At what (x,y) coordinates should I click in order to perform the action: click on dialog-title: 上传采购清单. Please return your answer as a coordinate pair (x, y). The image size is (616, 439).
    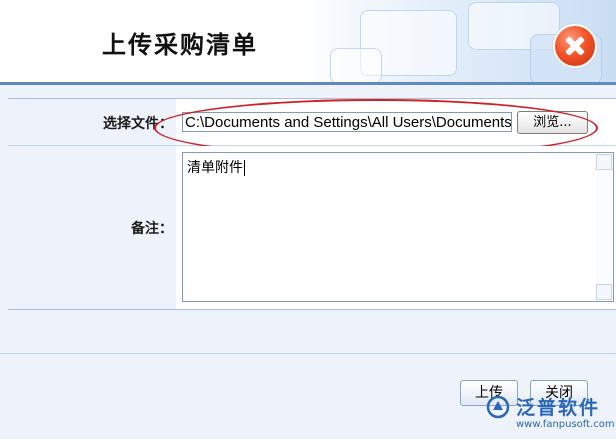
    Looking at the image, I should click on (180, 44).